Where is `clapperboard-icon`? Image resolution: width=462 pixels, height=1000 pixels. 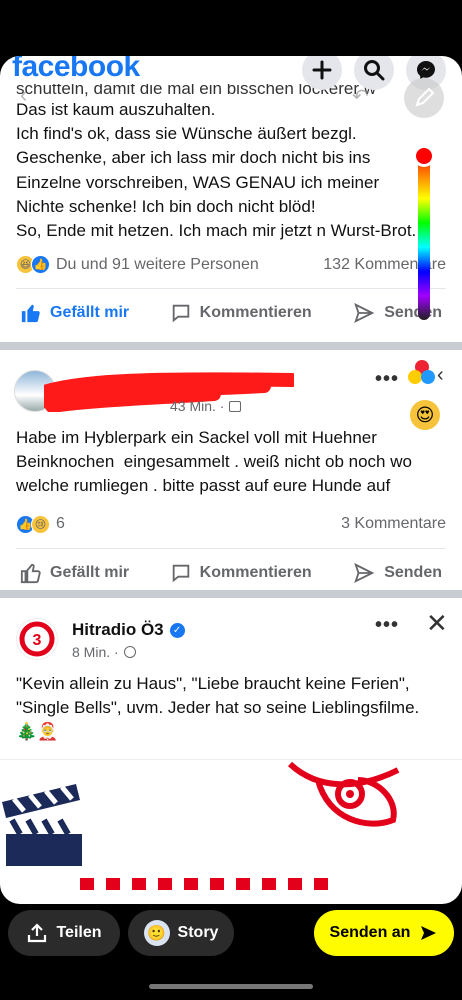 clapperboard-icon is located at coordinates (42, 824).